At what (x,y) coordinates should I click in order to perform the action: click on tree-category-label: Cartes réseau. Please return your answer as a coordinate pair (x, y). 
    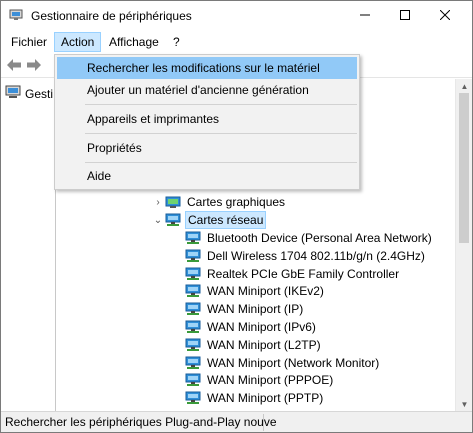
    Looking at the image, I should click on (226, 220).